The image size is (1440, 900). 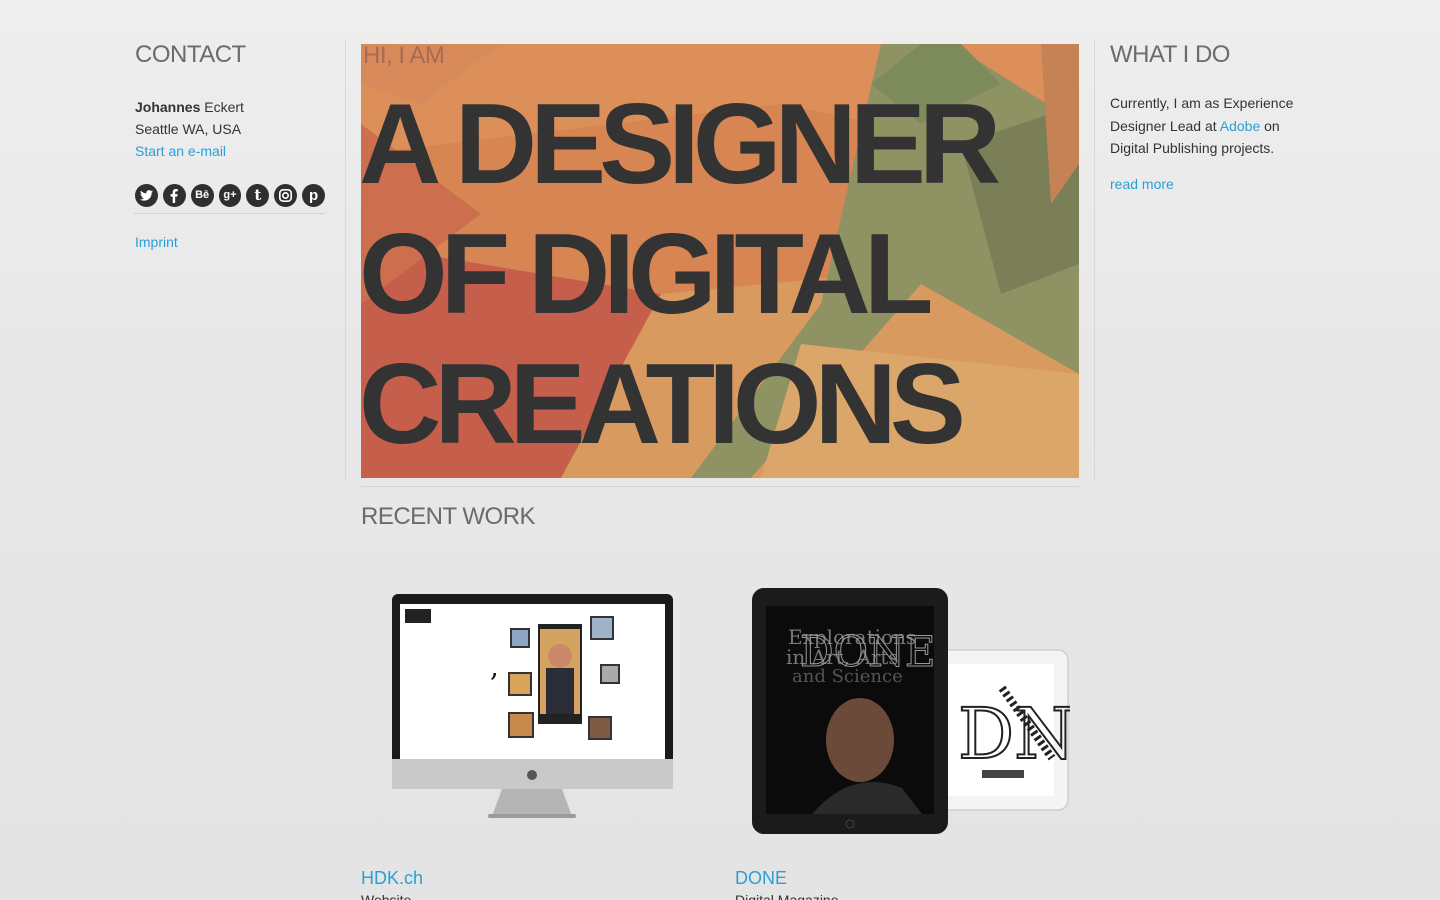 What do you see at coordinates (1240, 126) in the screenshot?
I see `adobe-link: Adobe` at bounding box center [1240, 126].